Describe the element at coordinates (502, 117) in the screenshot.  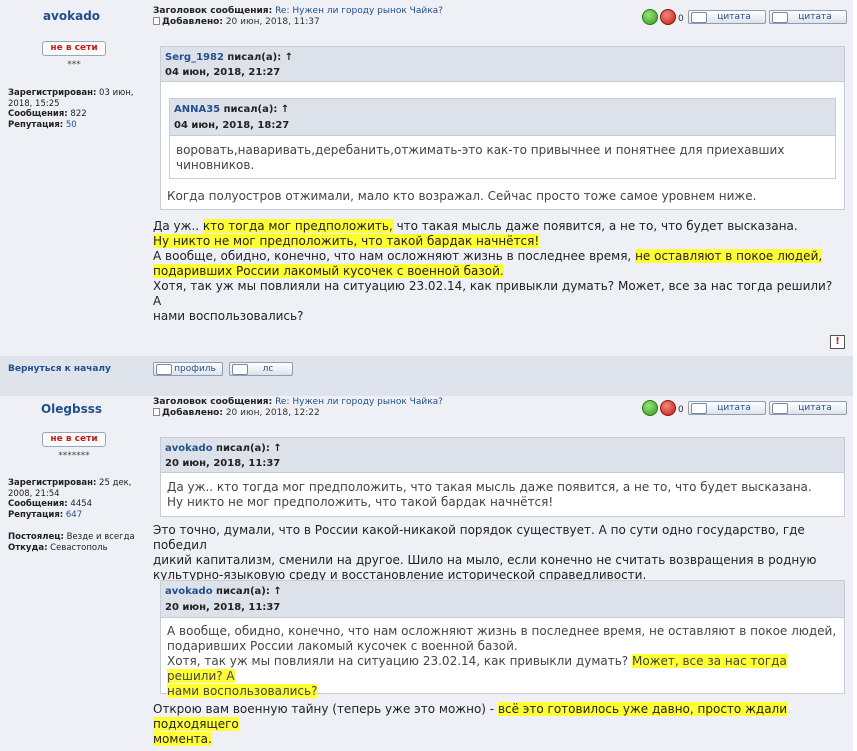
I see `quote-header: ANNA35 писал(а): ↑ 04 июн, 2018, 18:27` at that location.